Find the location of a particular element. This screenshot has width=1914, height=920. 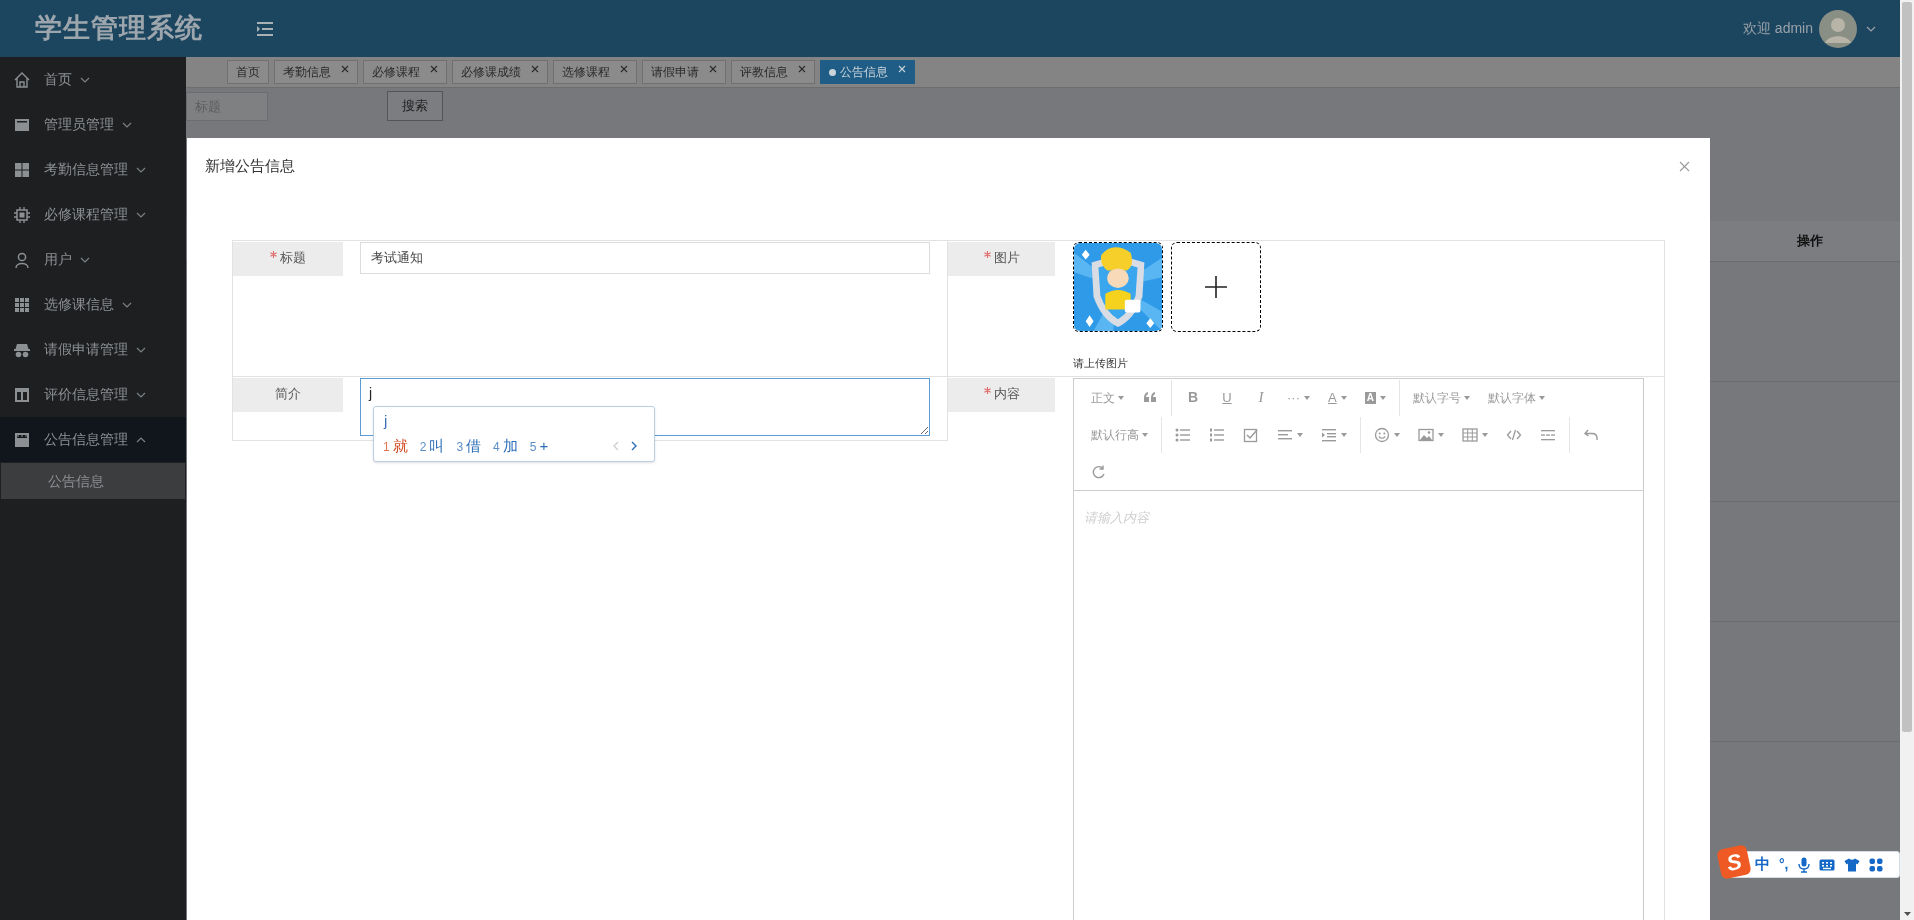

sidebar-item: 首页 is located at coordinates (93, 79).